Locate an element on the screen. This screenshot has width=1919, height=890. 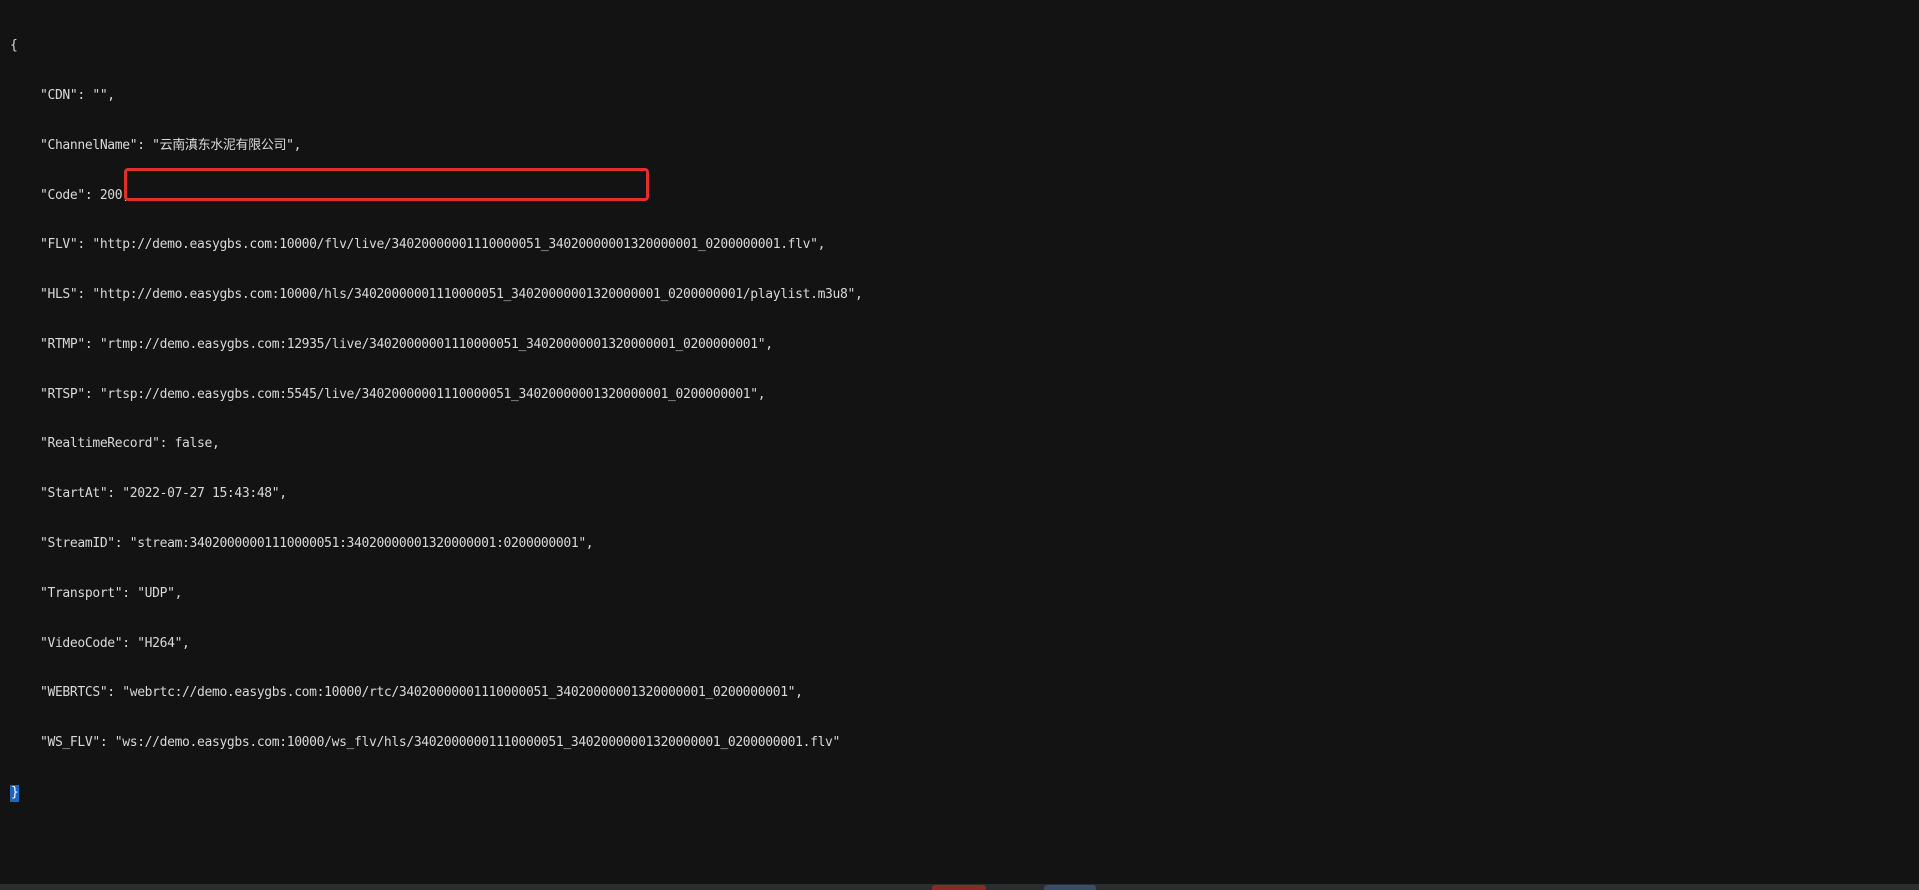
json-line-text: "Transport": "UDP", is located at coordinates (111, 593).